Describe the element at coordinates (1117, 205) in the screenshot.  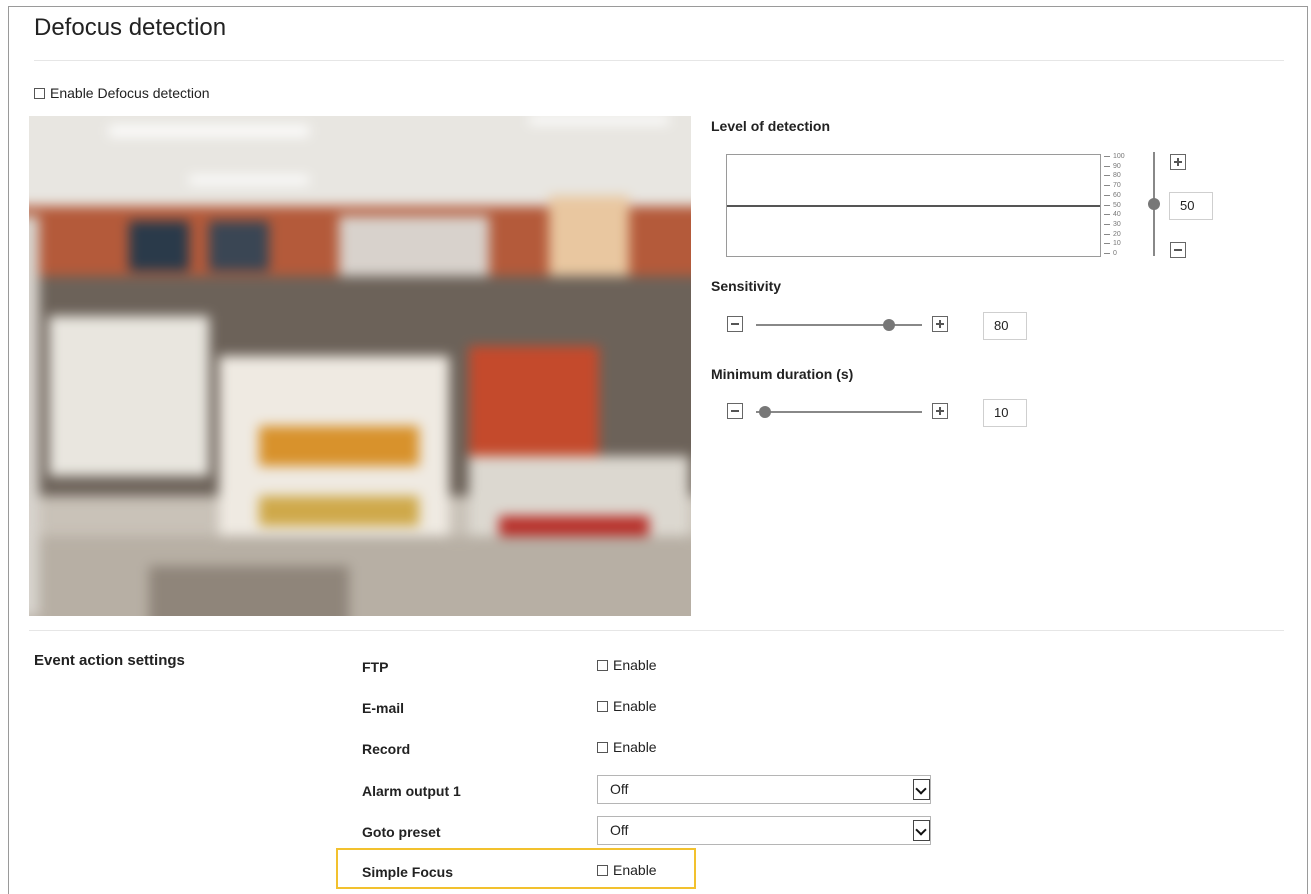
I see `level-tick-label: 50` at that location.